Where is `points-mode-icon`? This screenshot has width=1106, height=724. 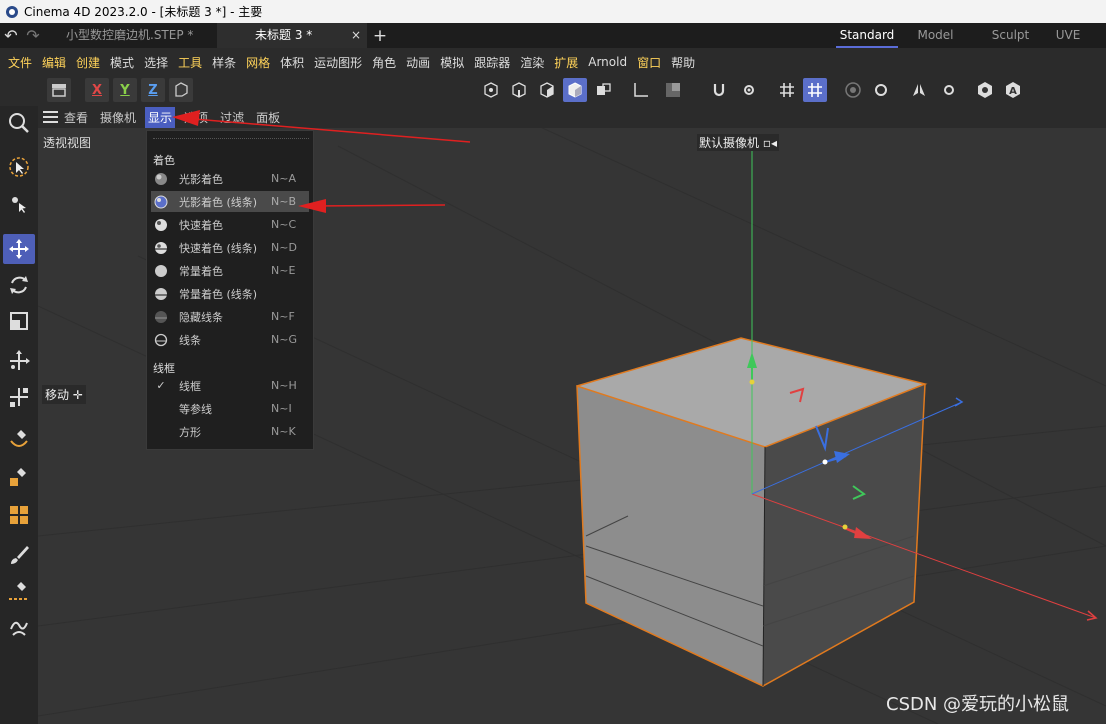
points-mode-icon is located at coordinates (491, 90).